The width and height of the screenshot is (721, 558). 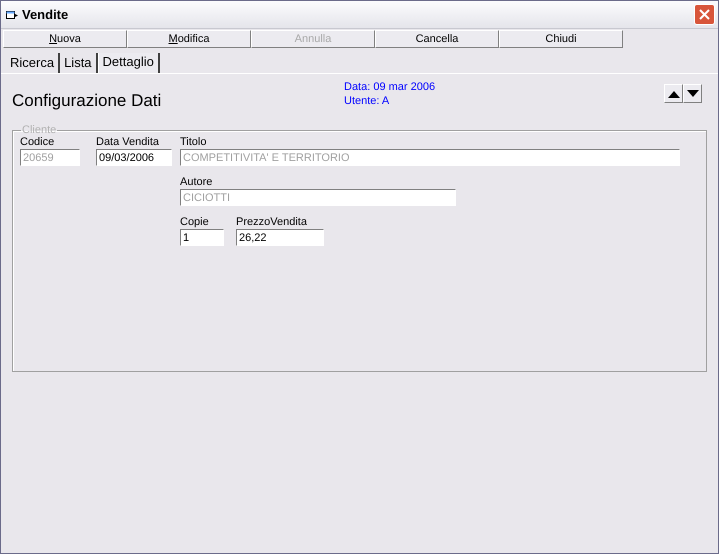 I want to click on field-label: Titolo, so click(x=194, y=142).